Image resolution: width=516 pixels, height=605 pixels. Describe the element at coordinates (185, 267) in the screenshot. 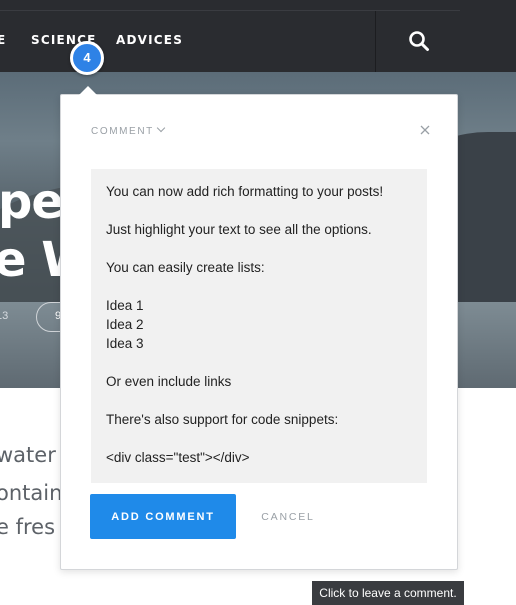

I see `editor-paragraph: You can easily create lists:` at that location.